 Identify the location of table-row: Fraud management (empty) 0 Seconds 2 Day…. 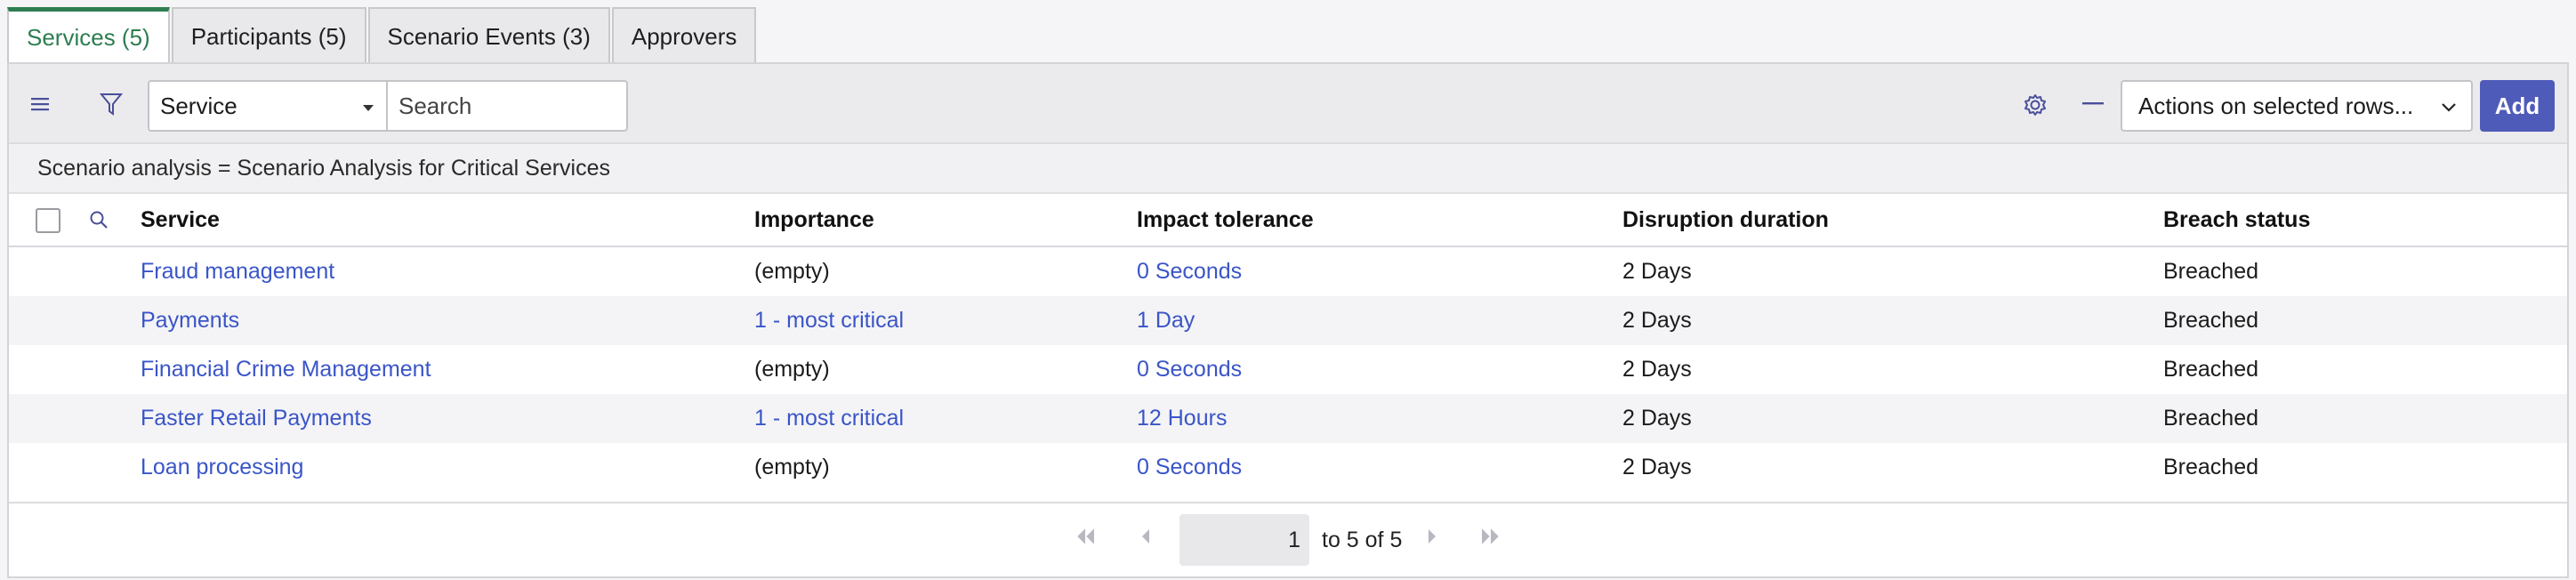
(1288, 271).